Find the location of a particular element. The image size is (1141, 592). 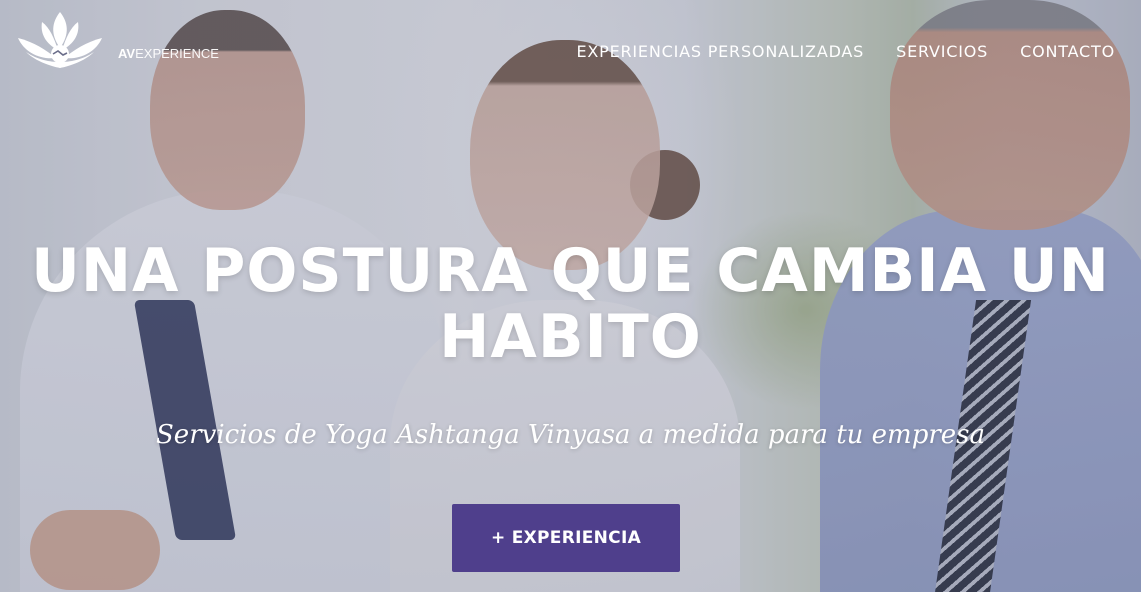

brand-name: AVEXPERIENCE is located at coordinates (168, 53).